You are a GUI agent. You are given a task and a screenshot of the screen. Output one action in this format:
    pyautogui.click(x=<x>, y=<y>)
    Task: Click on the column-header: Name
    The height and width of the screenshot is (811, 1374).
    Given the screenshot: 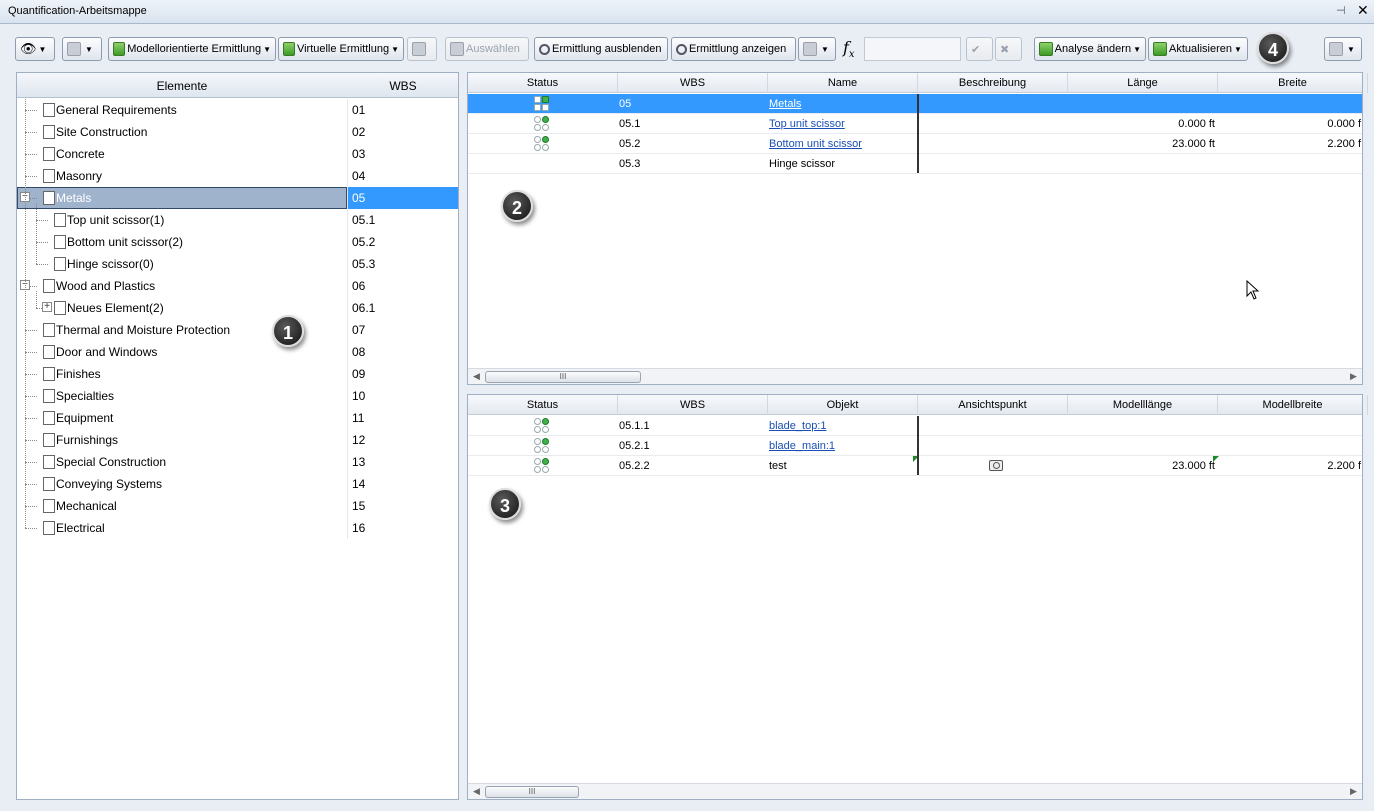 What is the action you would take?
    pyautogui.click(x=843, y=83)
    